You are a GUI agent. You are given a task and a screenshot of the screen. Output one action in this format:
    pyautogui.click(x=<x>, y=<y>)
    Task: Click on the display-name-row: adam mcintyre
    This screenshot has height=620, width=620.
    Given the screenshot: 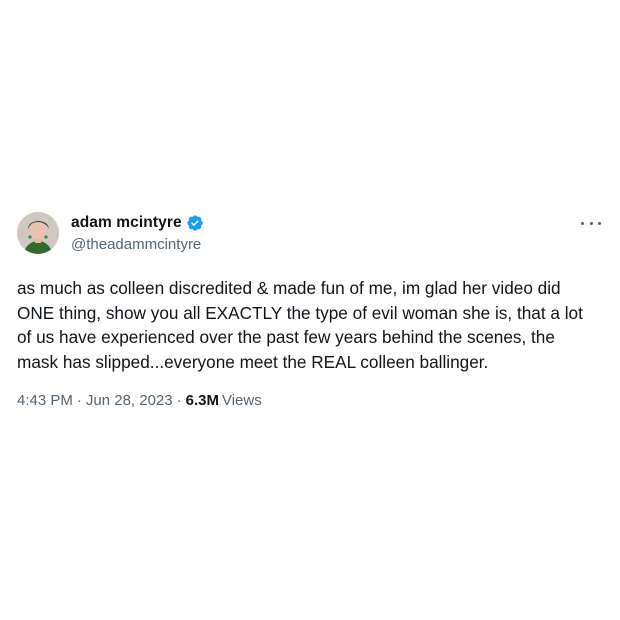 What is the action you would take?
    pyautogui.click(x=137, y=223)
    